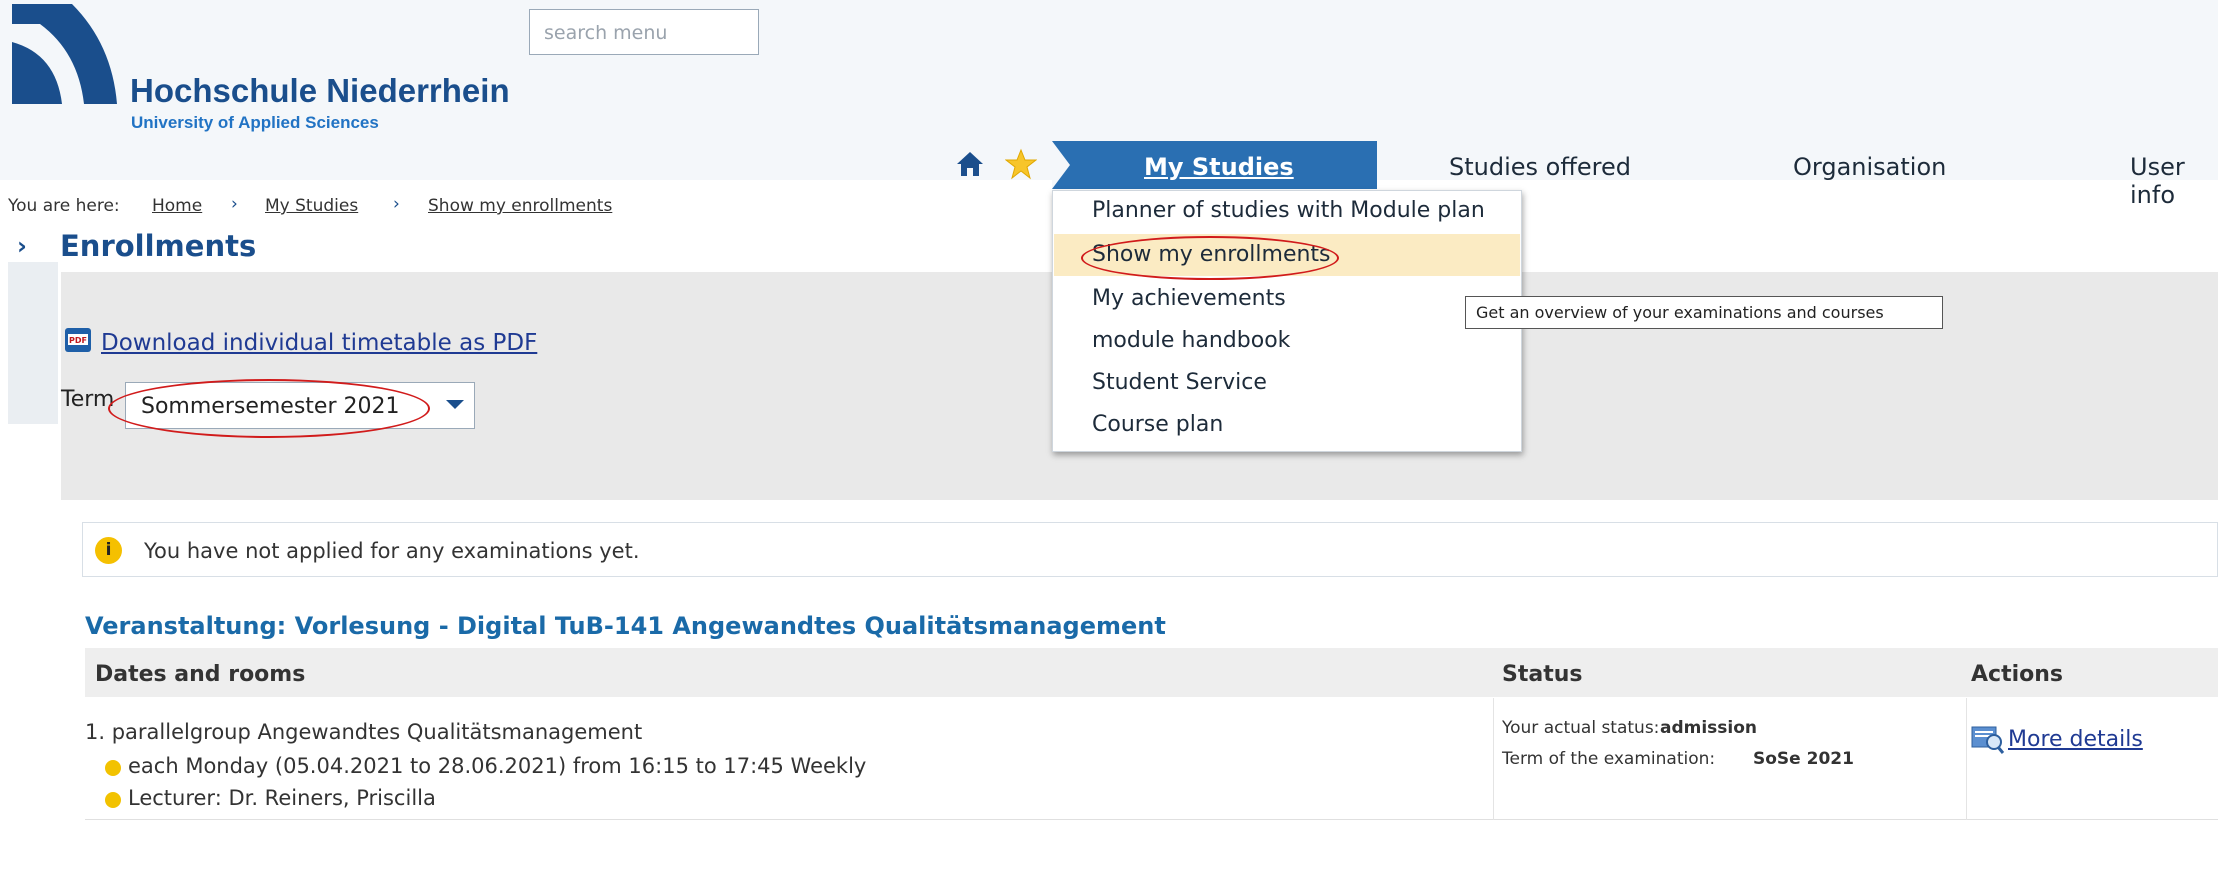 This screenshot has width=2218, height=882. What do you see at coordinates (1179, 382) in the screenshot?
I see `menu-item-student-service: Student Service` at bounding box center [1179, 382].